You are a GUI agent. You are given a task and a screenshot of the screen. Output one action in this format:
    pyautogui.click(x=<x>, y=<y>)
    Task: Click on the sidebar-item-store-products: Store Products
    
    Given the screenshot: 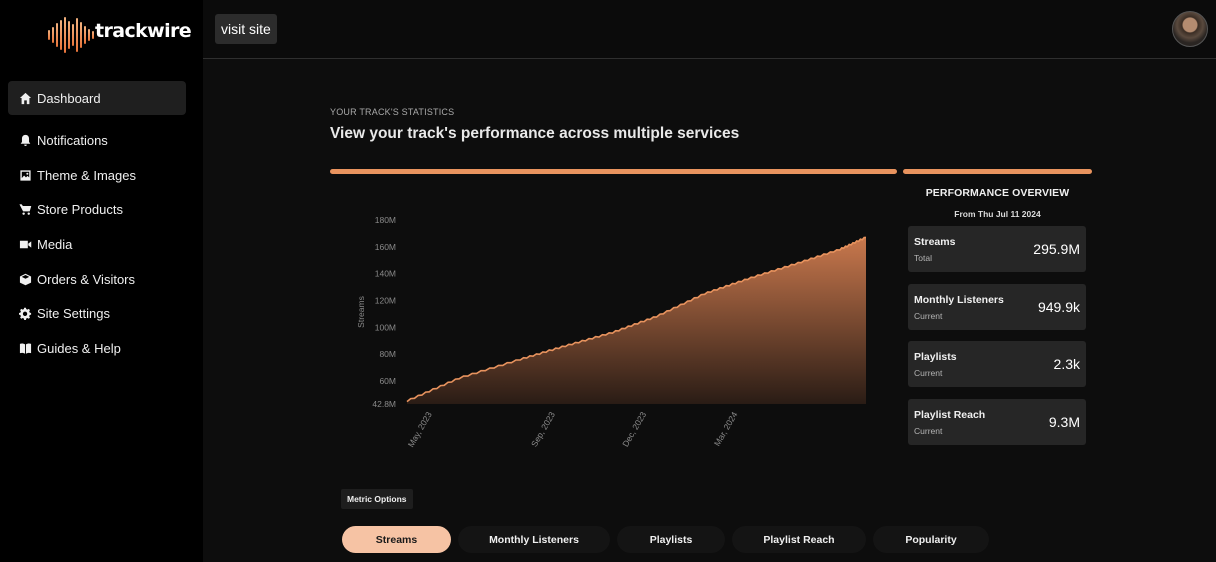 What is the action you would take?
    pyautogui.click(x=97, y=210)
    